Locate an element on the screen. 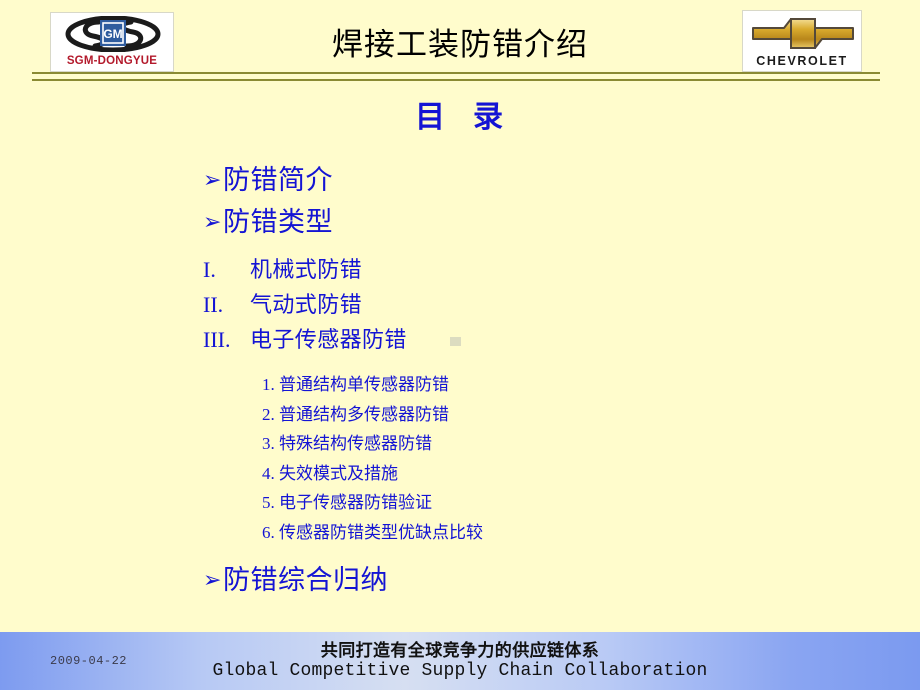 Image resolution: width=920 pixels, height=690 pixels. header-divider-line-bottom is located at coordinates (456, 80).